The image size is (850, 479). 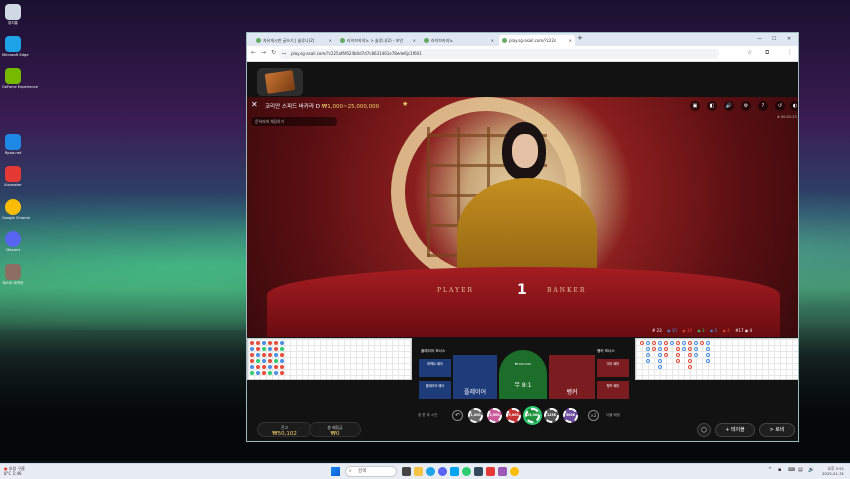 I want to click on tab-live-casino: 라이브카지노 ✕, so click(x=459, y=40).